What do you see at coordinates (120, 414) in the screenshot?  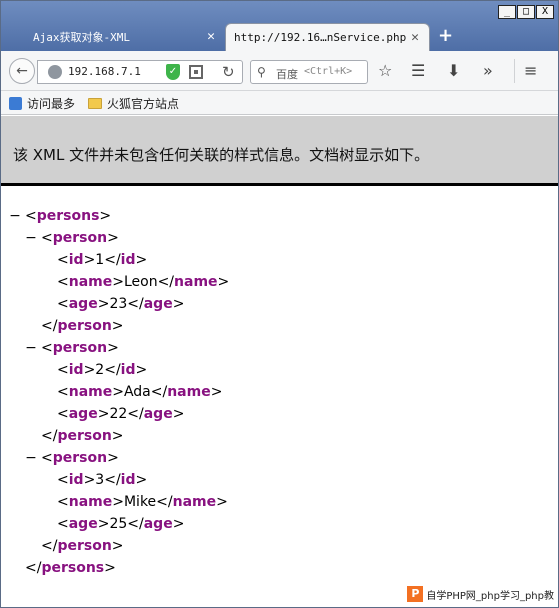 I see `xml-field-age: <age>22</age>` at bounding box center [120, 414].